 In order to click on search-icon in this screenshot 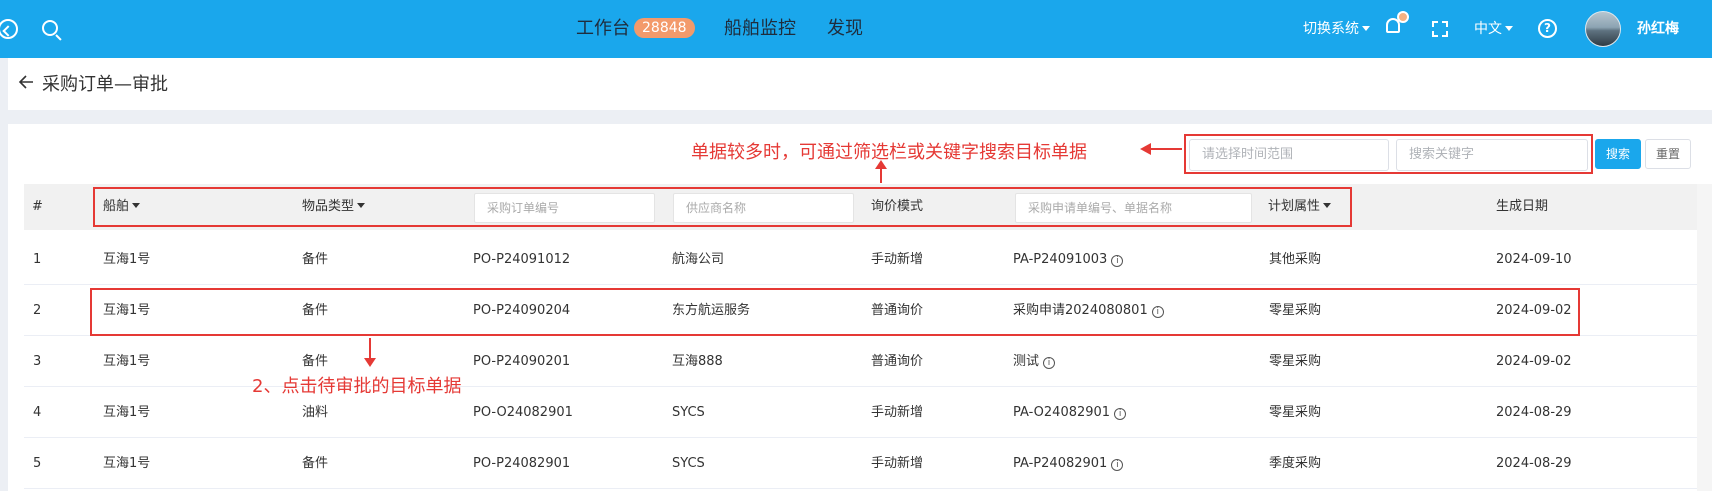, I will do `click(50, 28)`.